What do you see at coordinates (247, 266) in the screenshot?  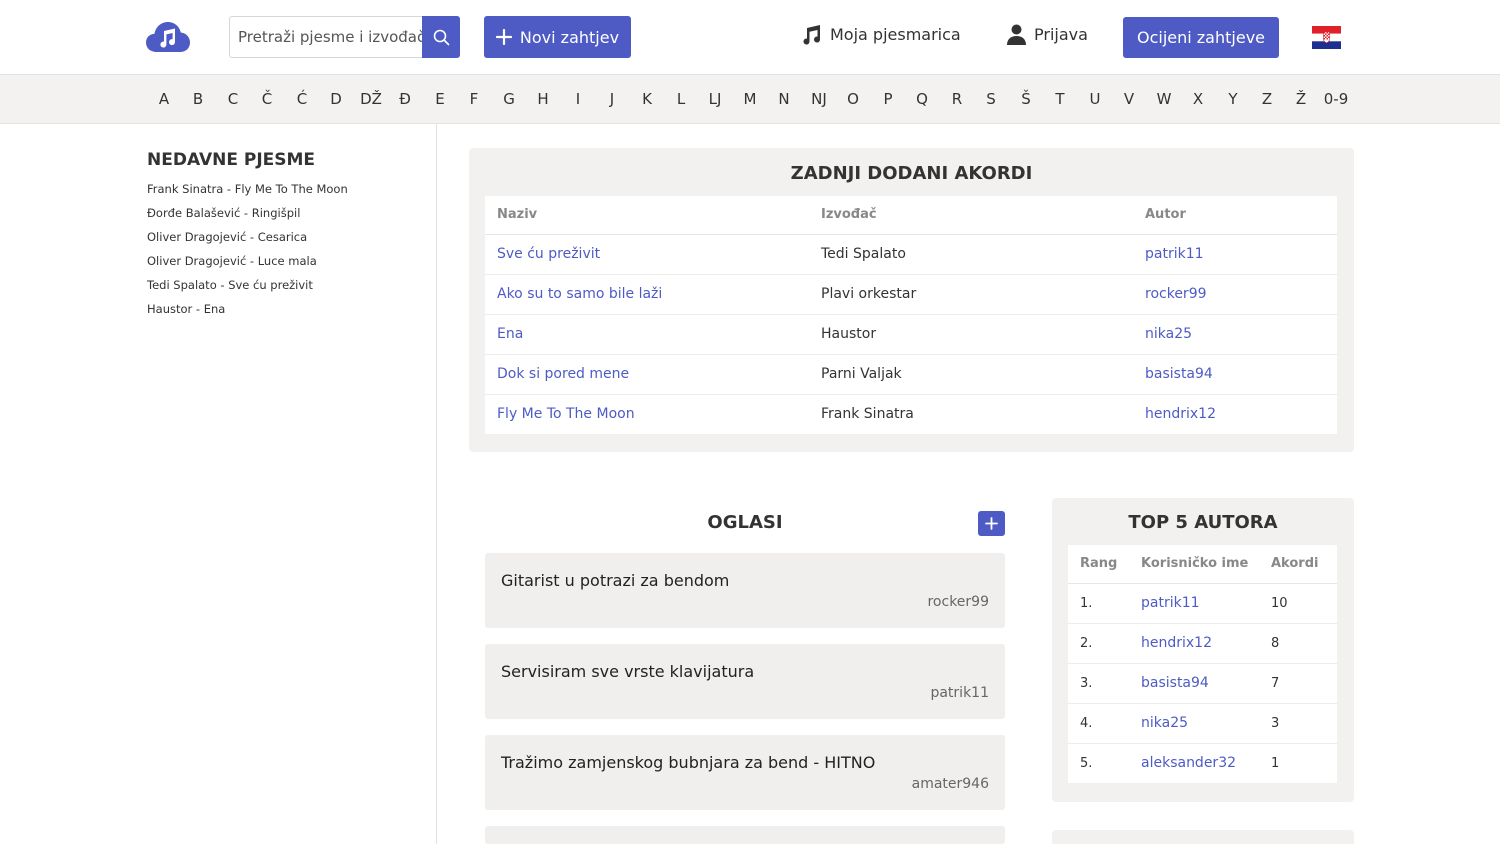 I see `recent-song-link: Oliver Dragojević - Luce mala` at bounding box center [247, 266].